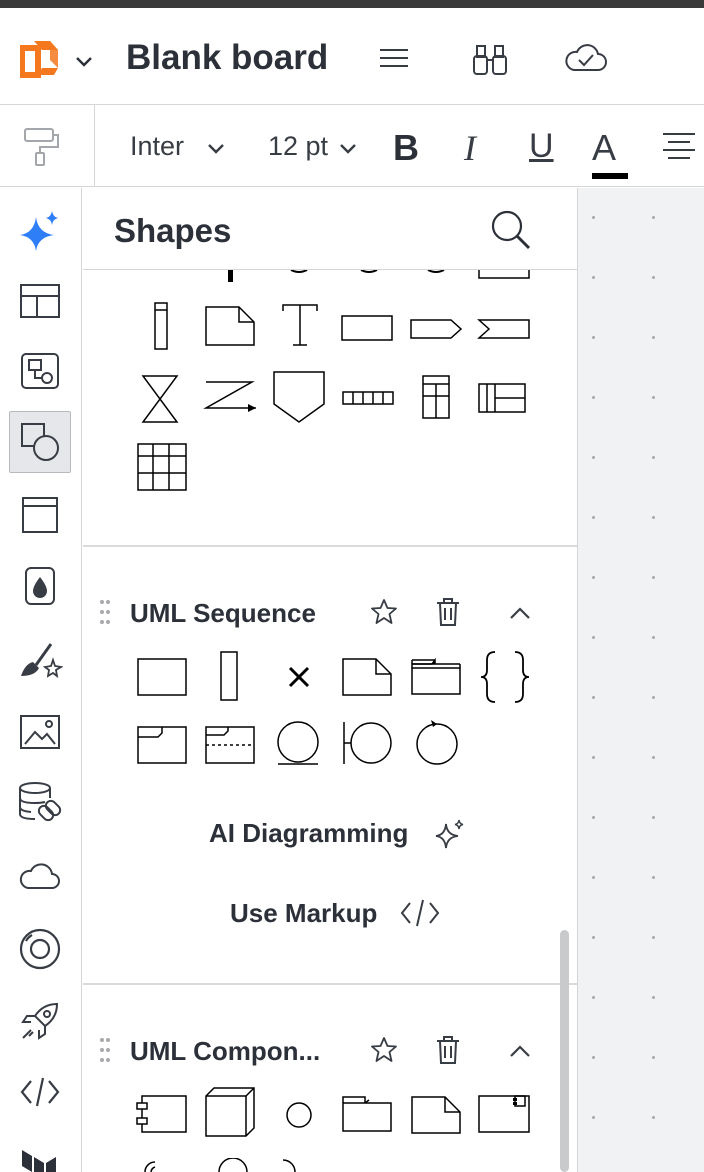 The image size is (704, 1172). Describe the element at coordinates (229, 676) in the screenshot. I see `shape-uml-activation` at that location.